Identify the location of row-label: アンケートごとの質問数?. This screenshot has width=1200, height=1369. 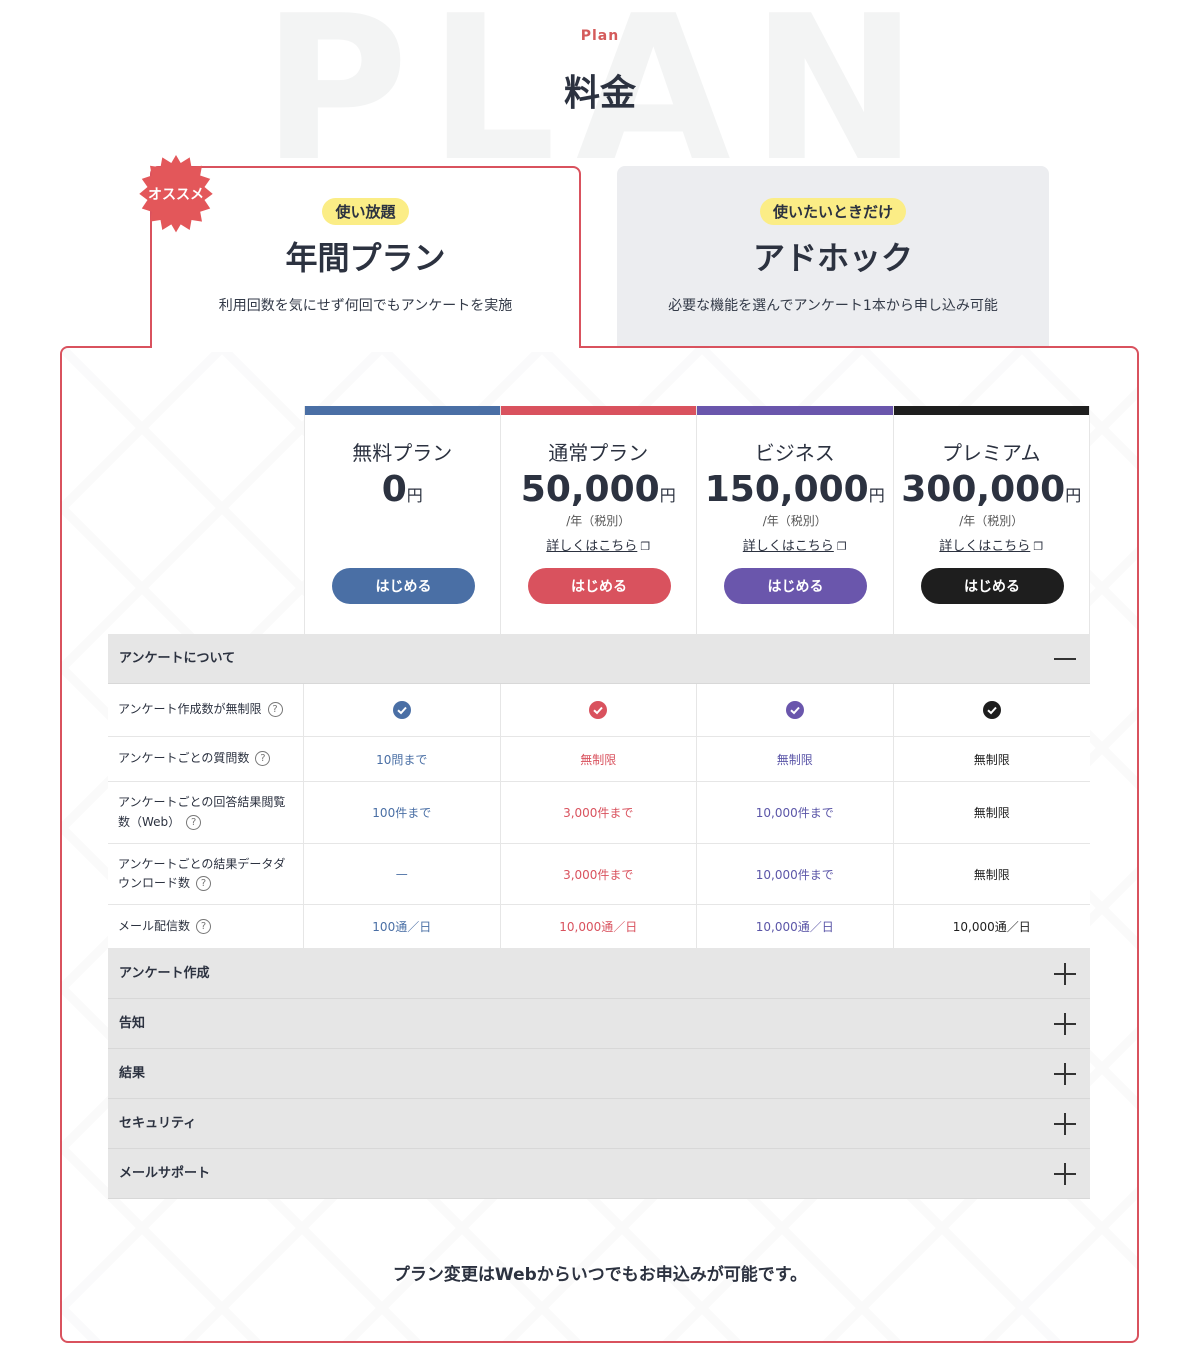
(206, 759).